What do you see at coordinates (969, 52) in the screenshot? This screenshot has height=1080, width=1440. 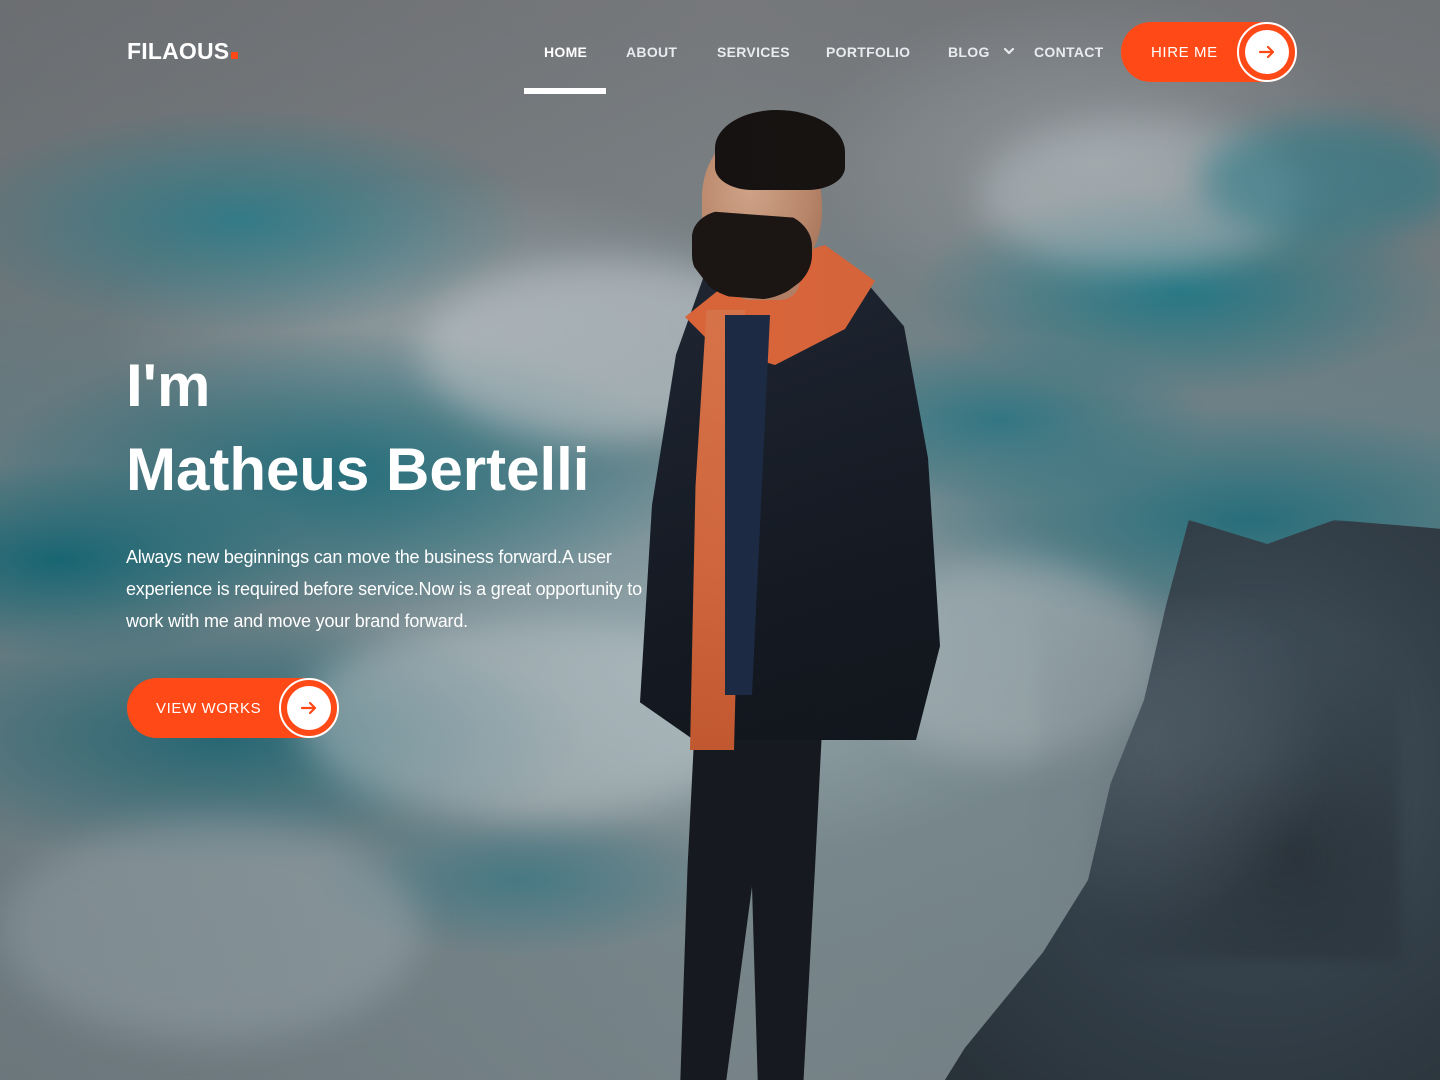 I see `nav-item-blog: BLOG` at bounding box center [969, 52].